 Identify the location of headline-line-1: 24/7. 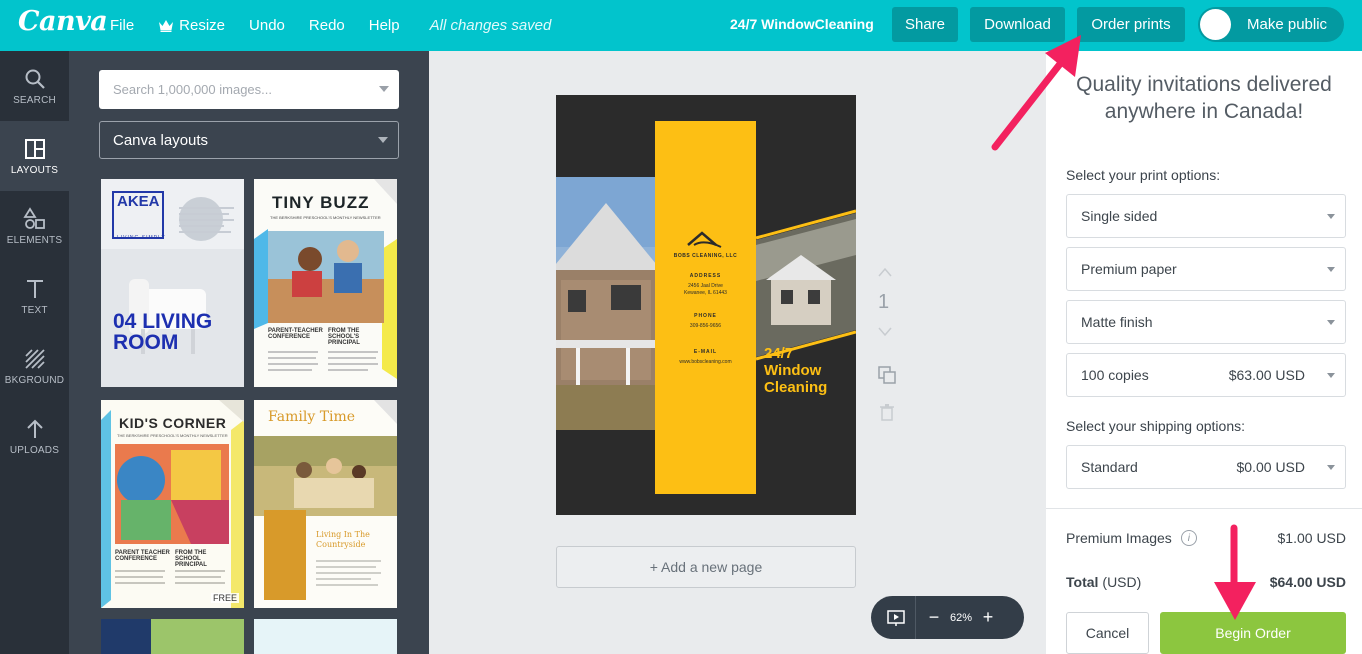
(779, 353).